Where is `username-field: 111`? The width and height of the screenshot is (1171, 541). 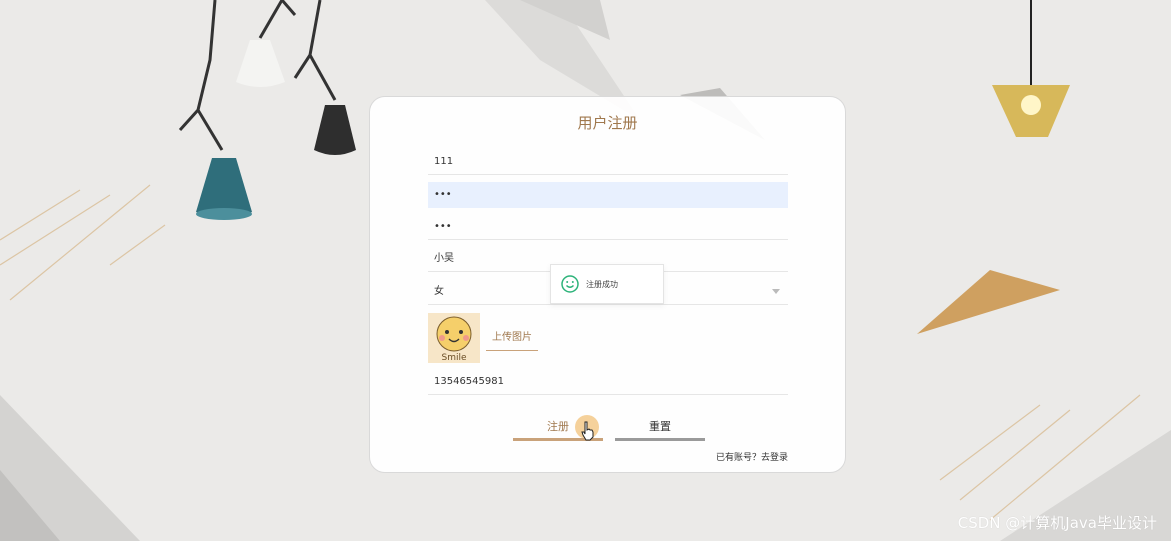 username-field: 111 is located at coordinates (608, 162).